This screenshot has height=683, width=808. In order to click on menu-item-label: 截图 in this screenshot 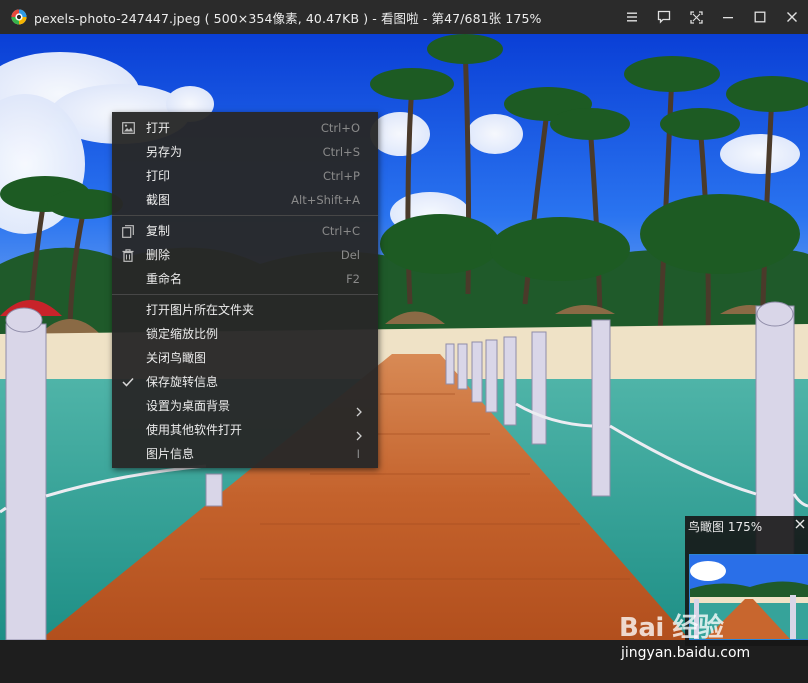, I will do `click(158, 200)`.